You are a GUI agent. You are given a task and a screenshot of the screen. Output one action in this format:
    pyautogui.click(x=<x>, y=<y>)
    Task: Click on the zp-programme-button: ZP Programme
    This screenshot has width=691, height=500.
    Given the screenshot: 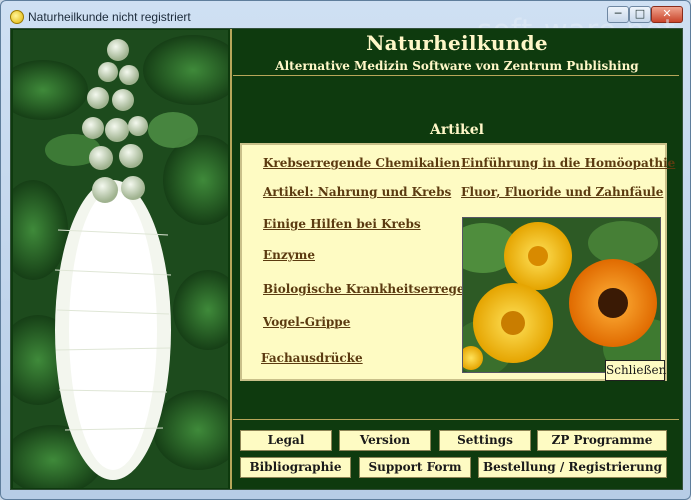 What is the action you would take?
    pyautogui.click(x=602, y=440)
    